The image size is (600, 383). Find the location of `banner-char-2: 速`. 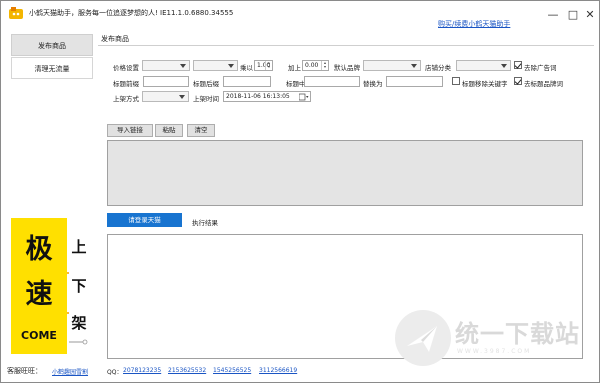

banner-char-2: 速 is located at coordinates (39, 294).